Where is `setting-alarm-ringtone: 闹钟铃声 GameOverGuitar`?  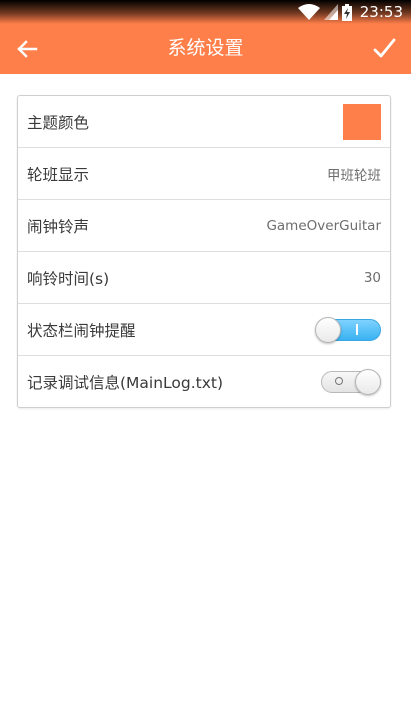 setting-alarm-ringtone: 闹钟铃声 GameOverGuitar is located at coordinates (204, 226).